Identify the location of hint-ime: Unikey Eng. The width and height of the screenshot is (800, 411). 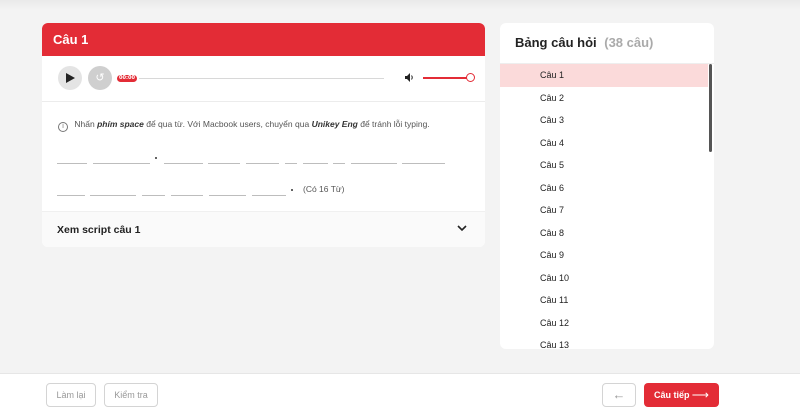
(334, 124).